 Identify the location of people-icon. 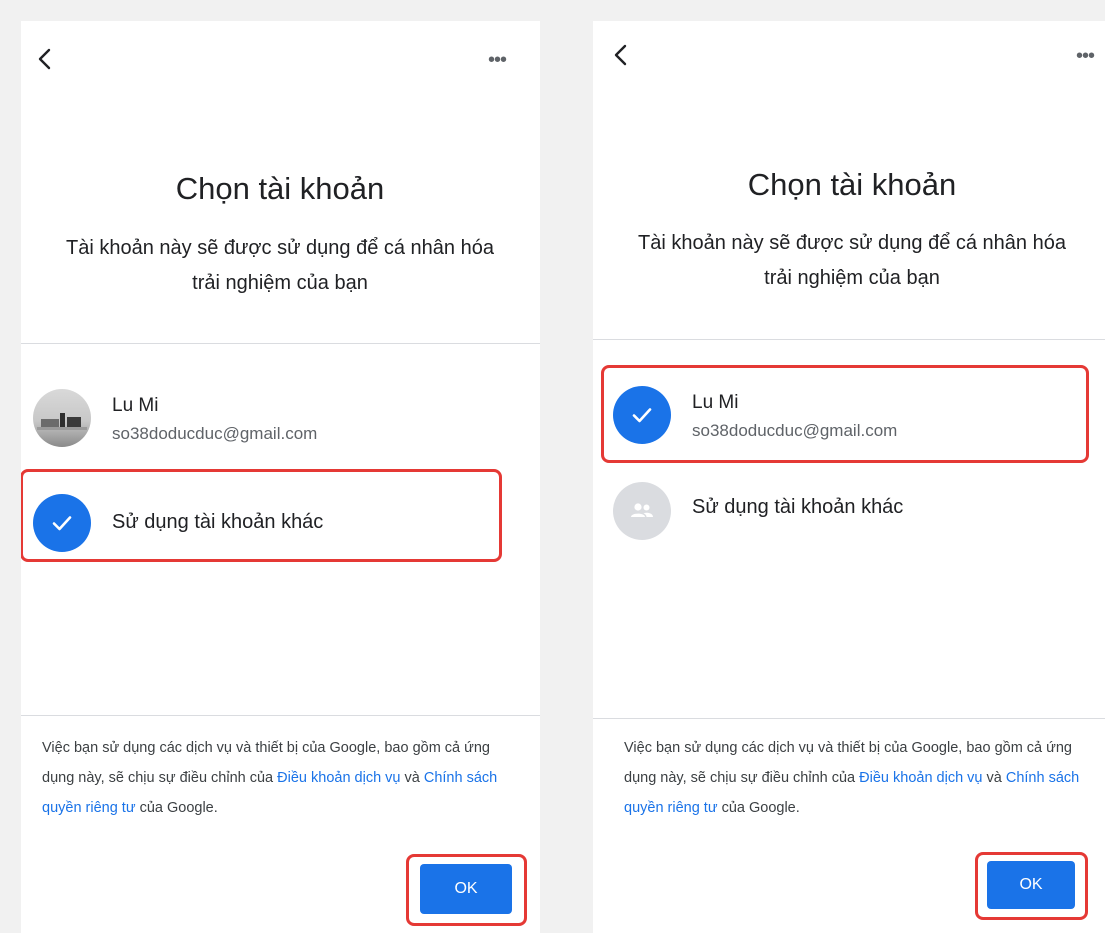
(642, 511).